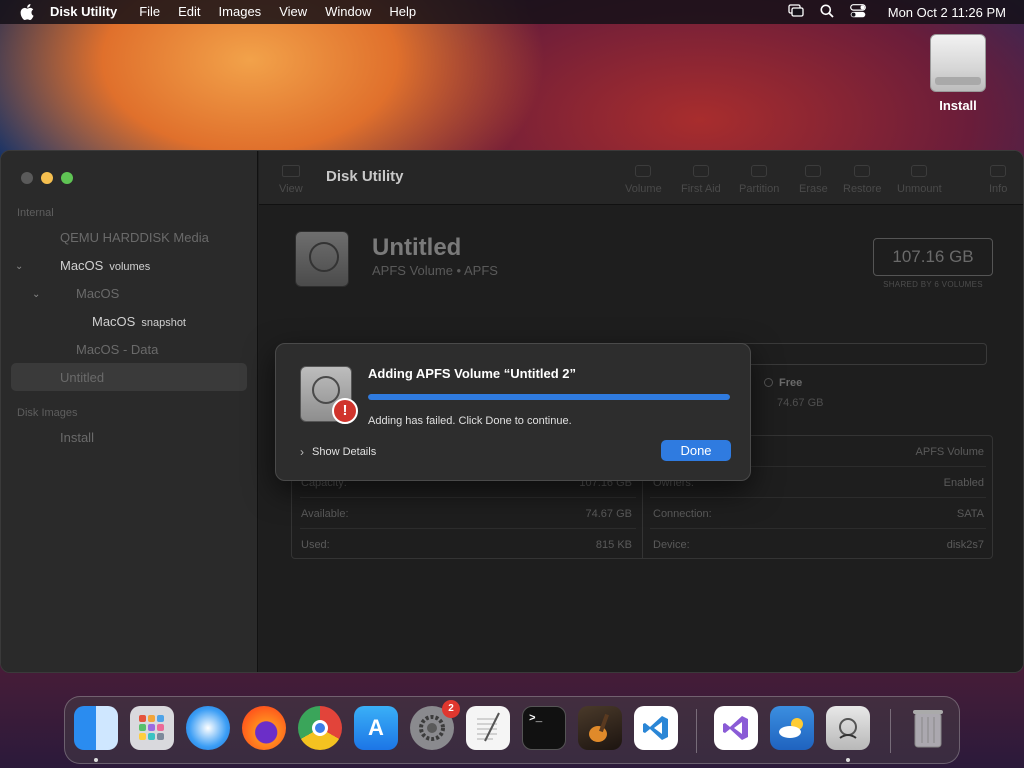  I want to click on toolbar-label: Erase, so click(813, 189).